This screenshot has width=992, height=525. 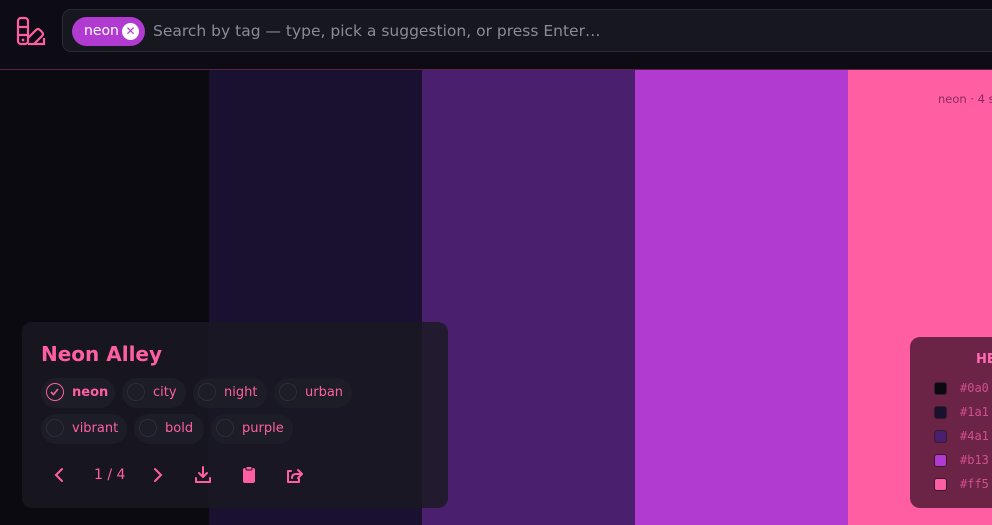 I want to click on top-bar: neon ✕, so click(x=496, y=35).